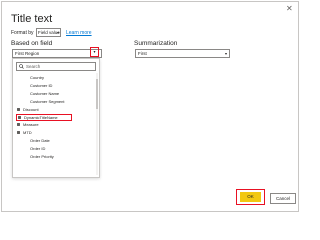  What do you see at coordinates (32, 43) in the screenshot?
I see `based-on-field-label: Based on field` at bounding box center [32, 43].